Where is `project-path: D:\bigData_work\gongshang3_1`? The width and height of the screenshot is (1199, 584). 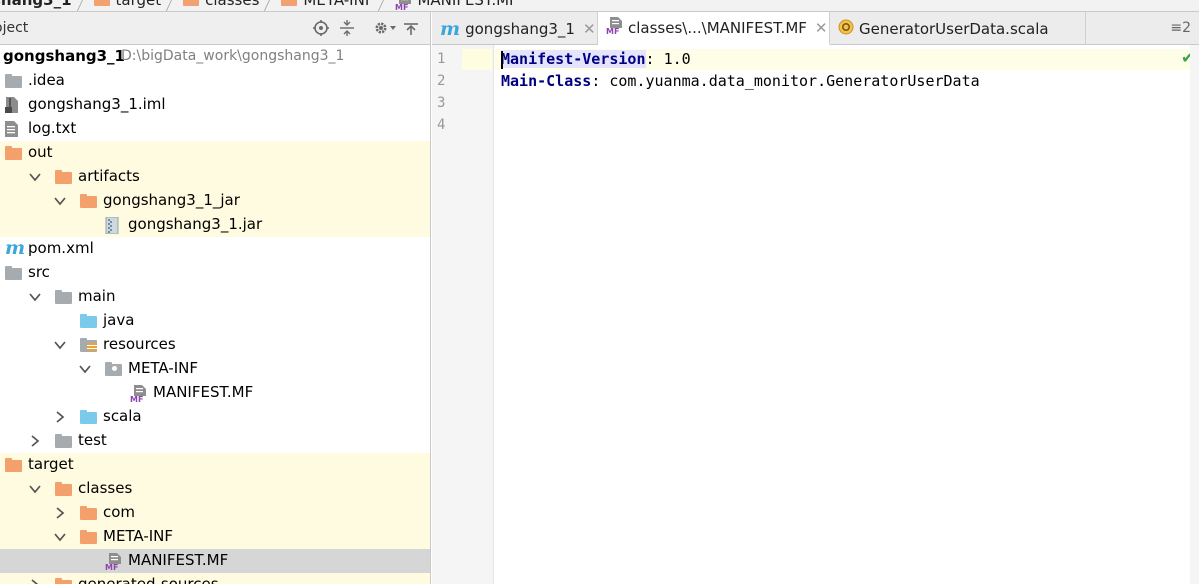 project-path: D:\bigData_work\gongshang3_1 is located at coordinates (233, 56).